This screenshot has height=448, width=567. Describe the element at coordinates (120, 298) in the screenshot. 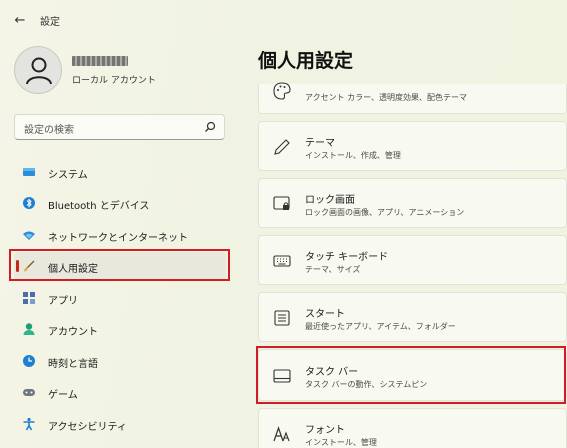

I see `sidebar-item-apps: アプリ` at that location.